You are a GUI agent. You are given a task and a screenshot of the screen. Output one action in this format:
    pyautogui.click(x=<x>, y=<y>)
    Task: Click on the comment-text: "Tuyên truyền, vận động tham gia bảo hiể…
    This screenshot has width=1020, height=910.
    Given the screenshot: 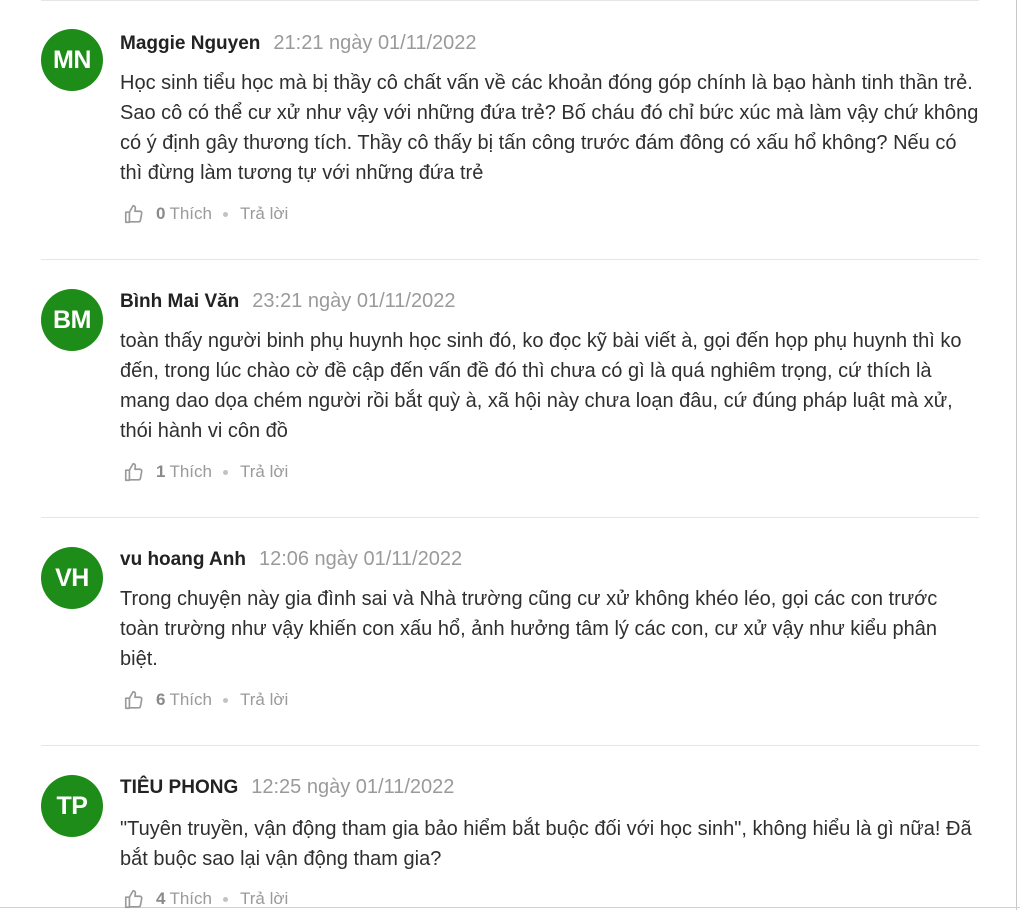 What is the action you would take?
    pyautogui.click(x=546, y=844)
    